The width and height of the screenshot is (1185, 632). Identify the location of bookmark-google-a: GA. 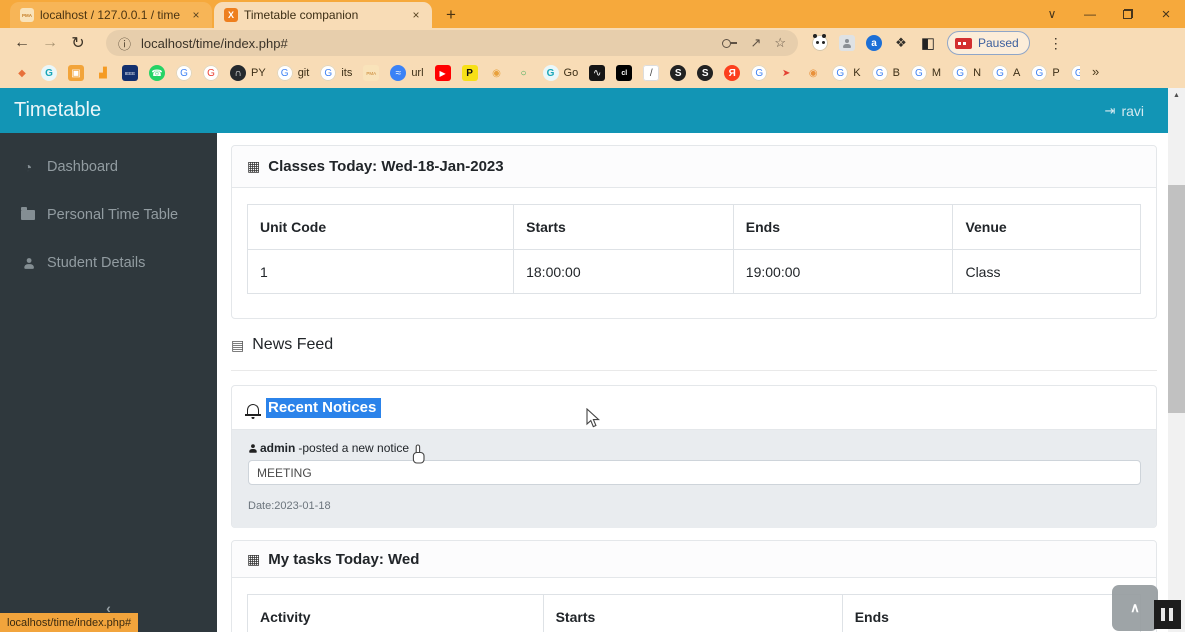
(1006, 73).